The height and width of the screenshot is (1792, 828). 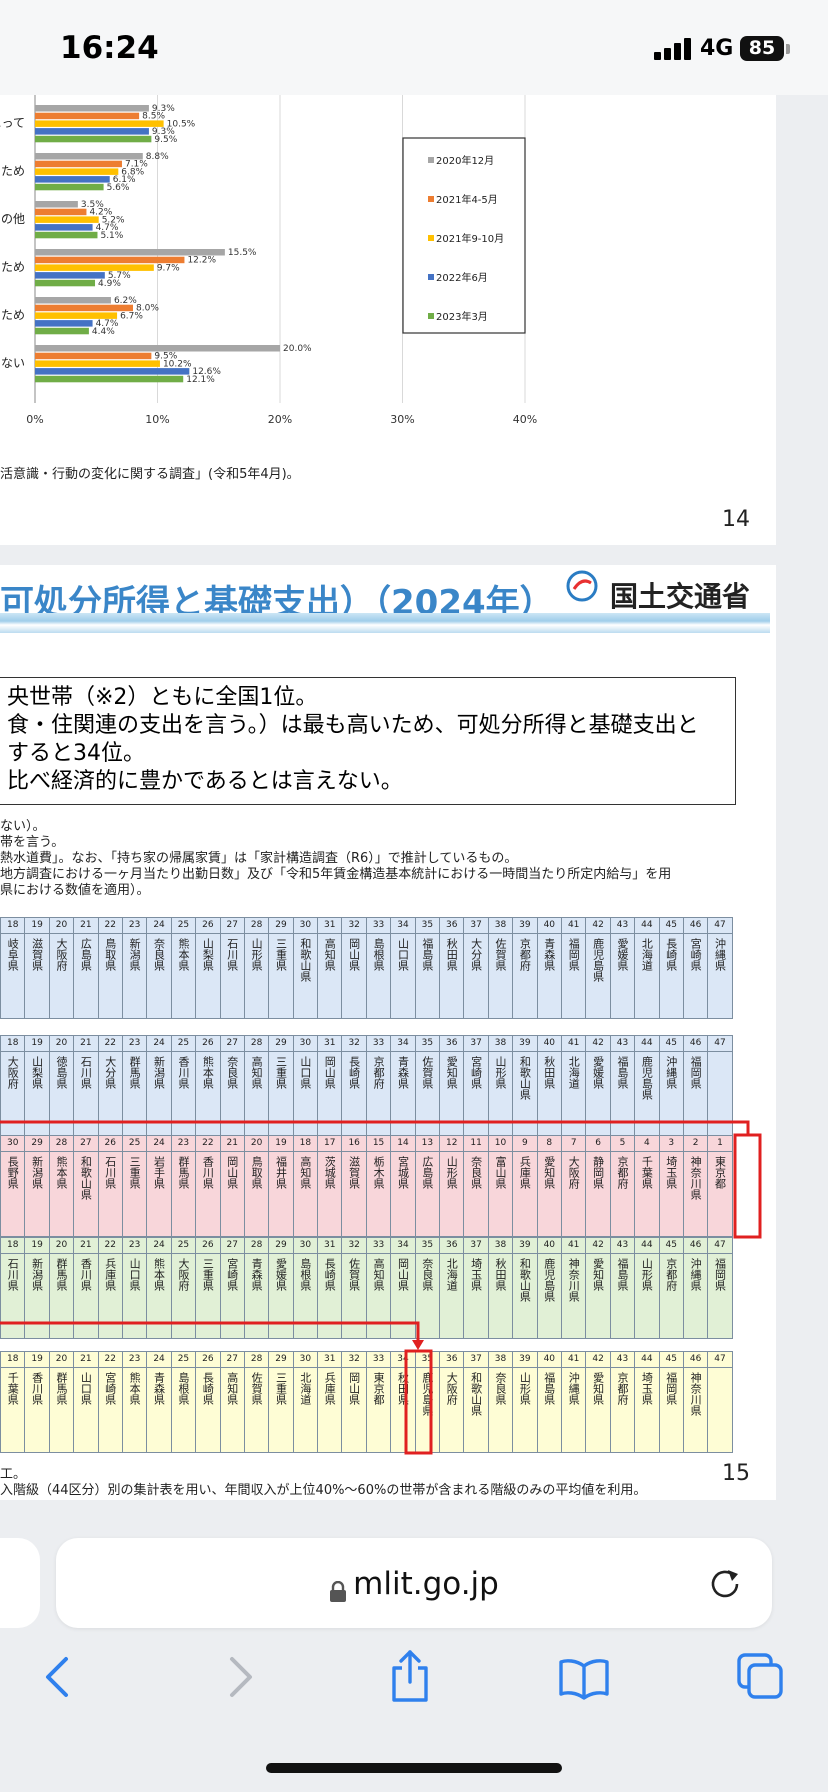 I want to click on table-cell: 24 岩手県, so click(x=159, y=1186).